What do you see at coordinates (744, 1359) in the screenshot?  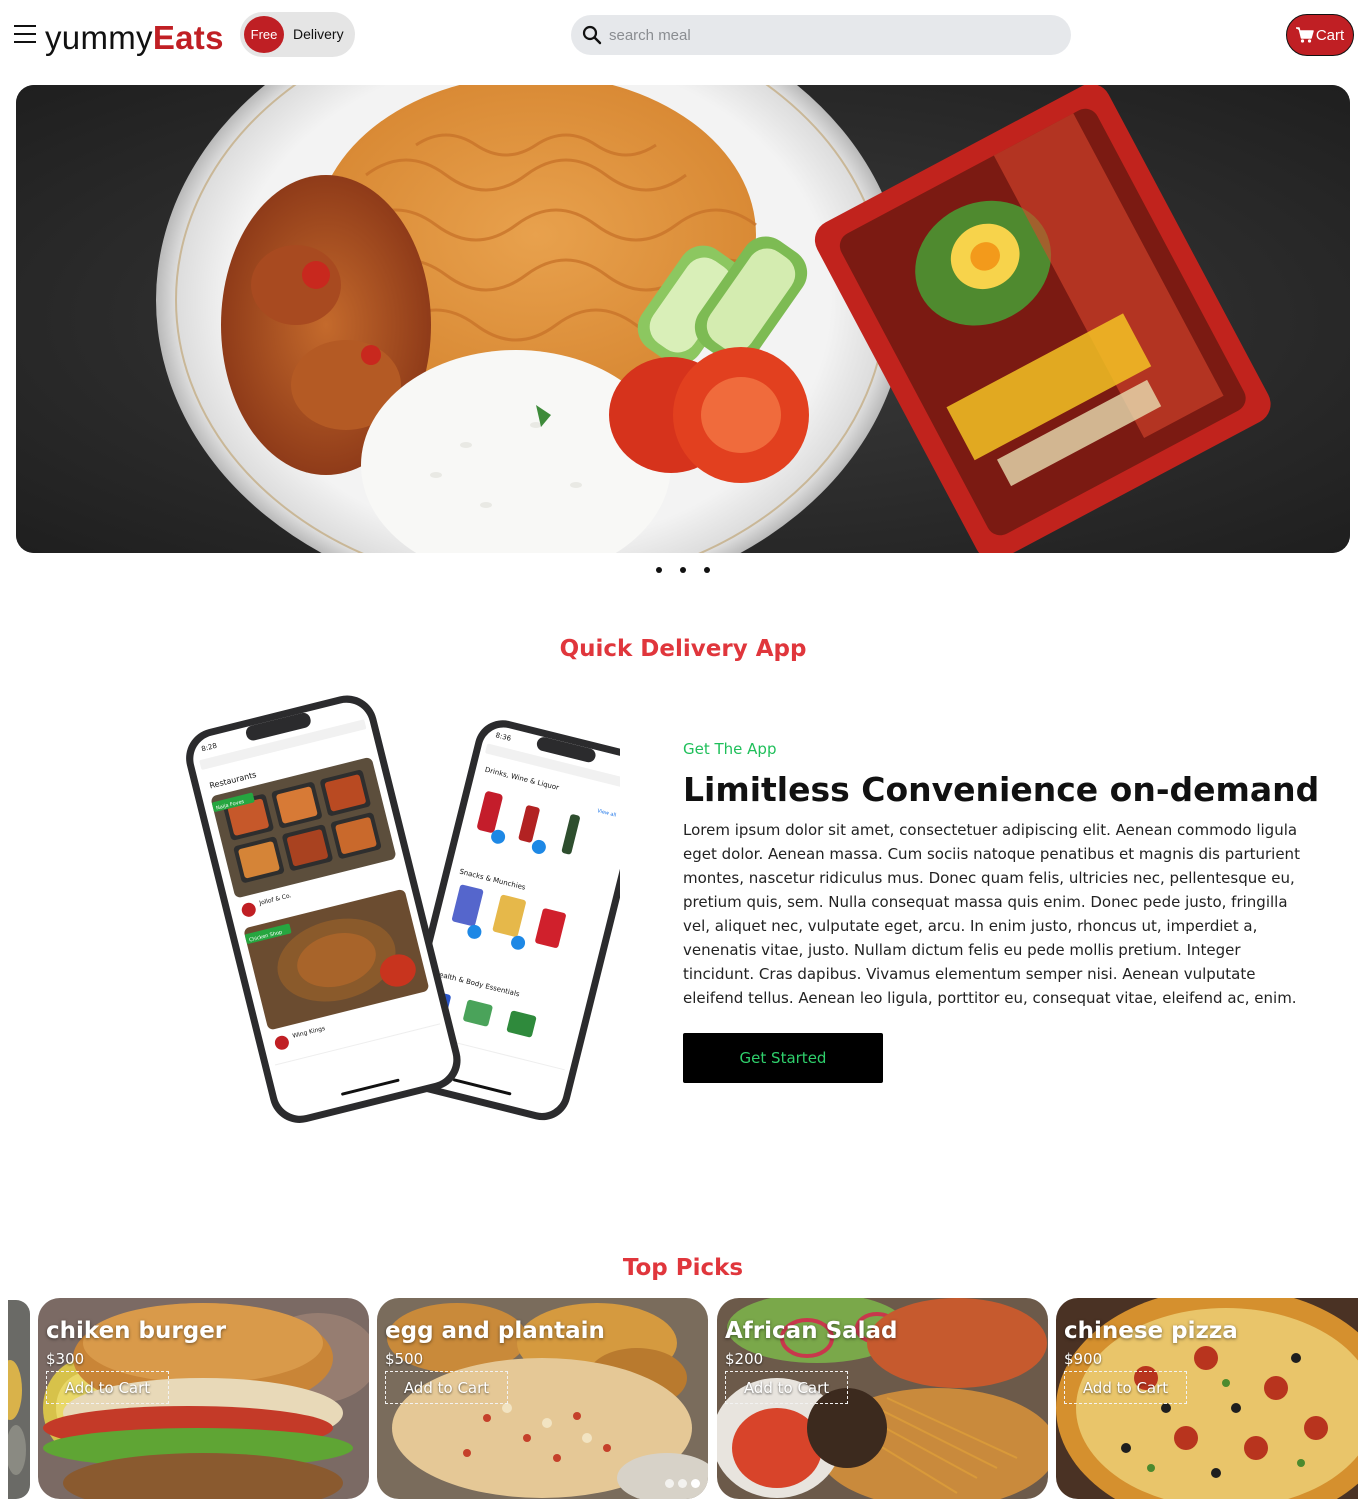 I see `product-price: $200` at bounding box center [744, 1359].